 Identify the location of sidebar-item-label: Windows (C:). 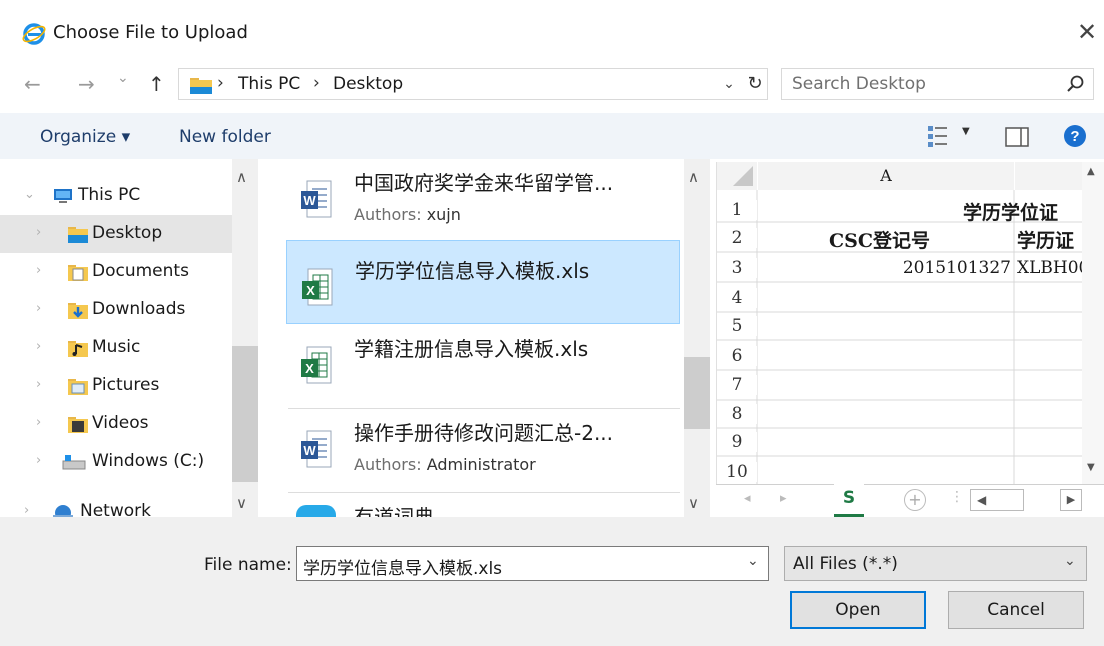
(148, 461).